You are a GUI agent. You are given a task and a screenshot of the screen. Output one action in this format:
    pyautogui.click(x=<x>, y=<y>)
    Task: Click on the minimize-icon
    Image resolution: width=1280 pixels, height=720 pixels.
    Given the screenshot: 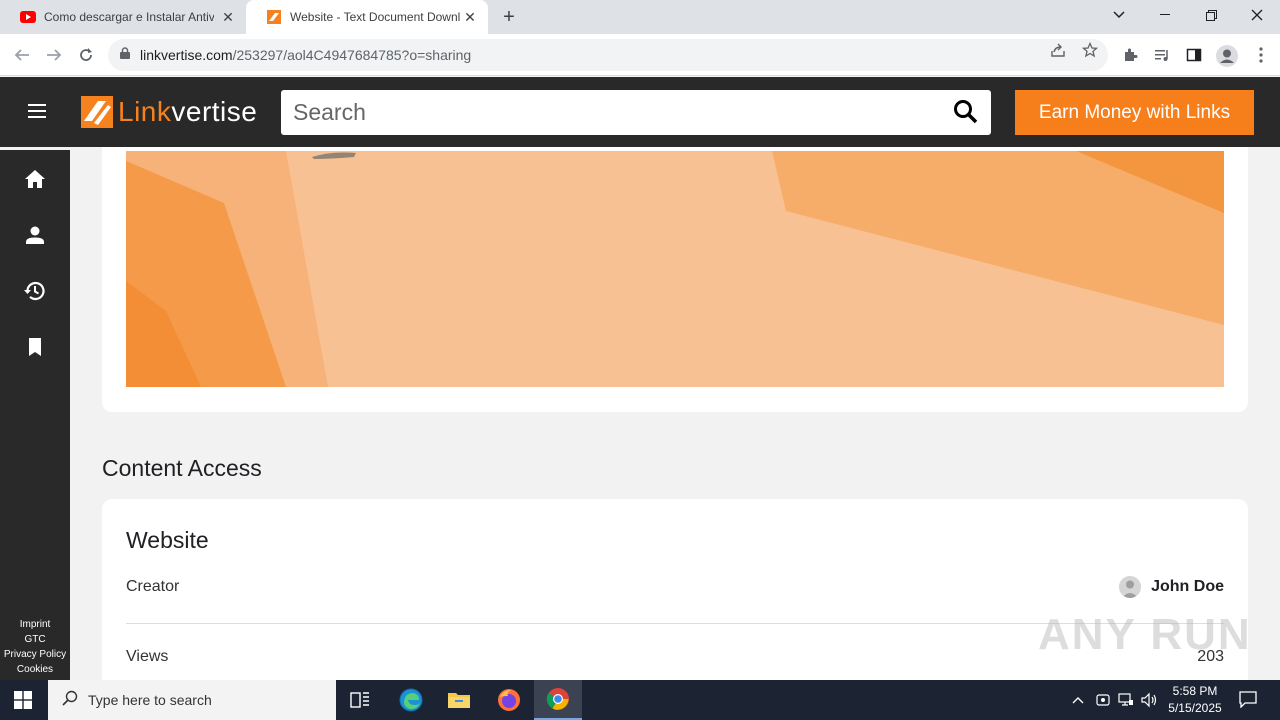 What is the action you would take?
    pyautogui.click(x=1165, y=15)
    